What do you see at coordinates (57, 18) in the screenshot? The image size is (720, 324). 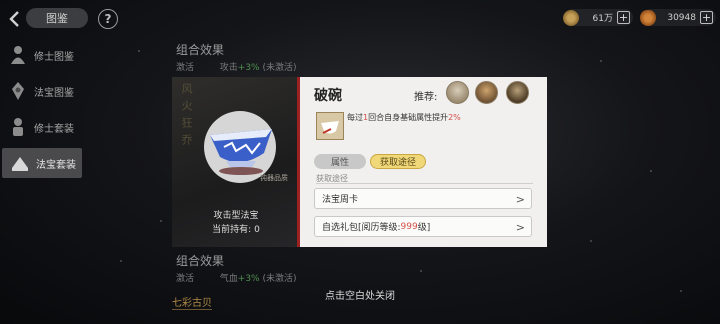 I see `page-title: 图鉴` at bounding box center [57, 18].